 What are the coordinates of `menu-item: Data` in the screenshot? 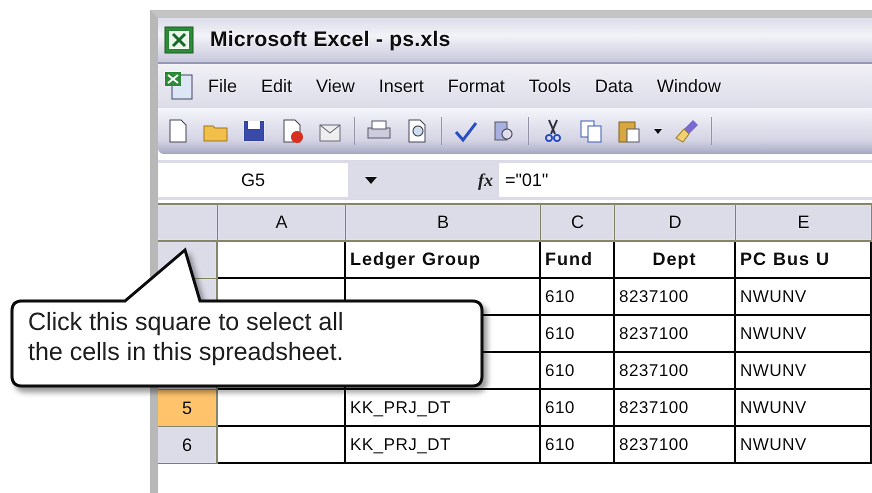 It's located at (613, 86).